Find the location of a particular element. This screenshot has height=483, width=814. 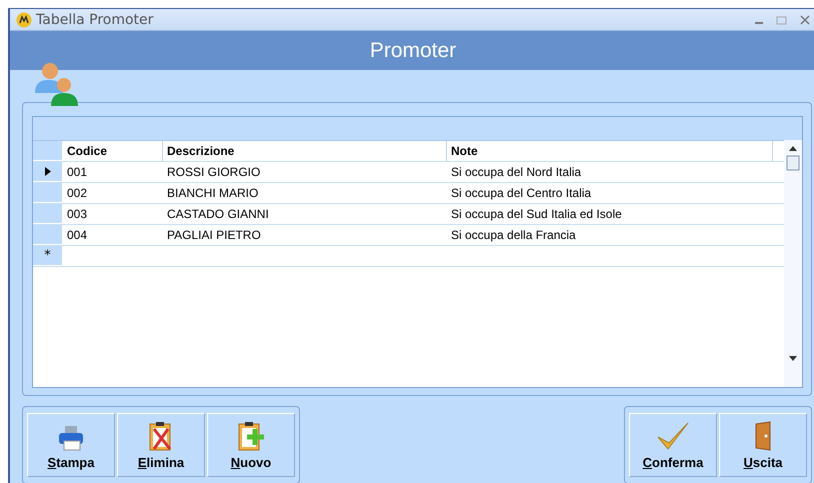

table-cell-text: CASTADO GIANNI is located at coordinates (218, 214).